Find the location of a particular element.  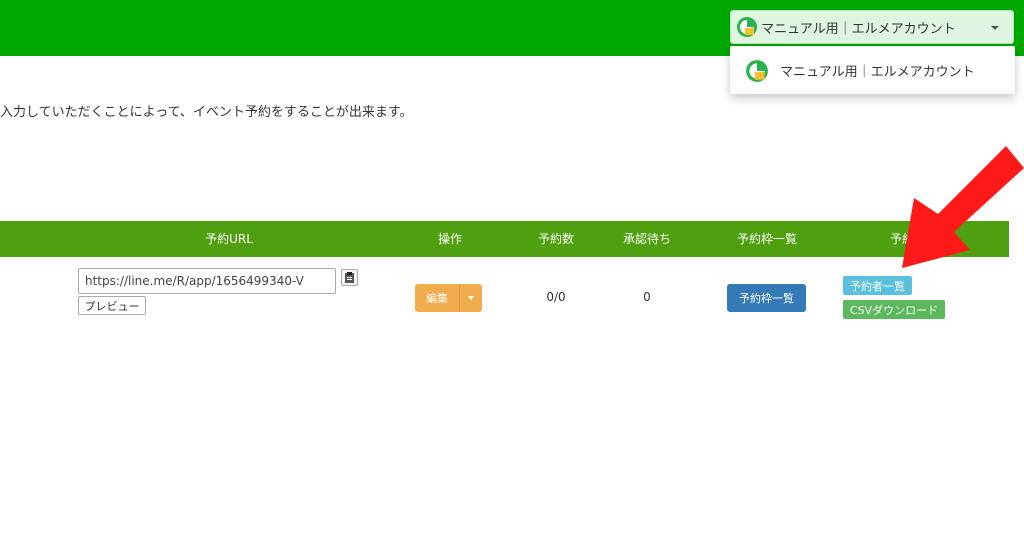

reservers-list-button: 予約者一覧 is located at coordinates (877, 285).